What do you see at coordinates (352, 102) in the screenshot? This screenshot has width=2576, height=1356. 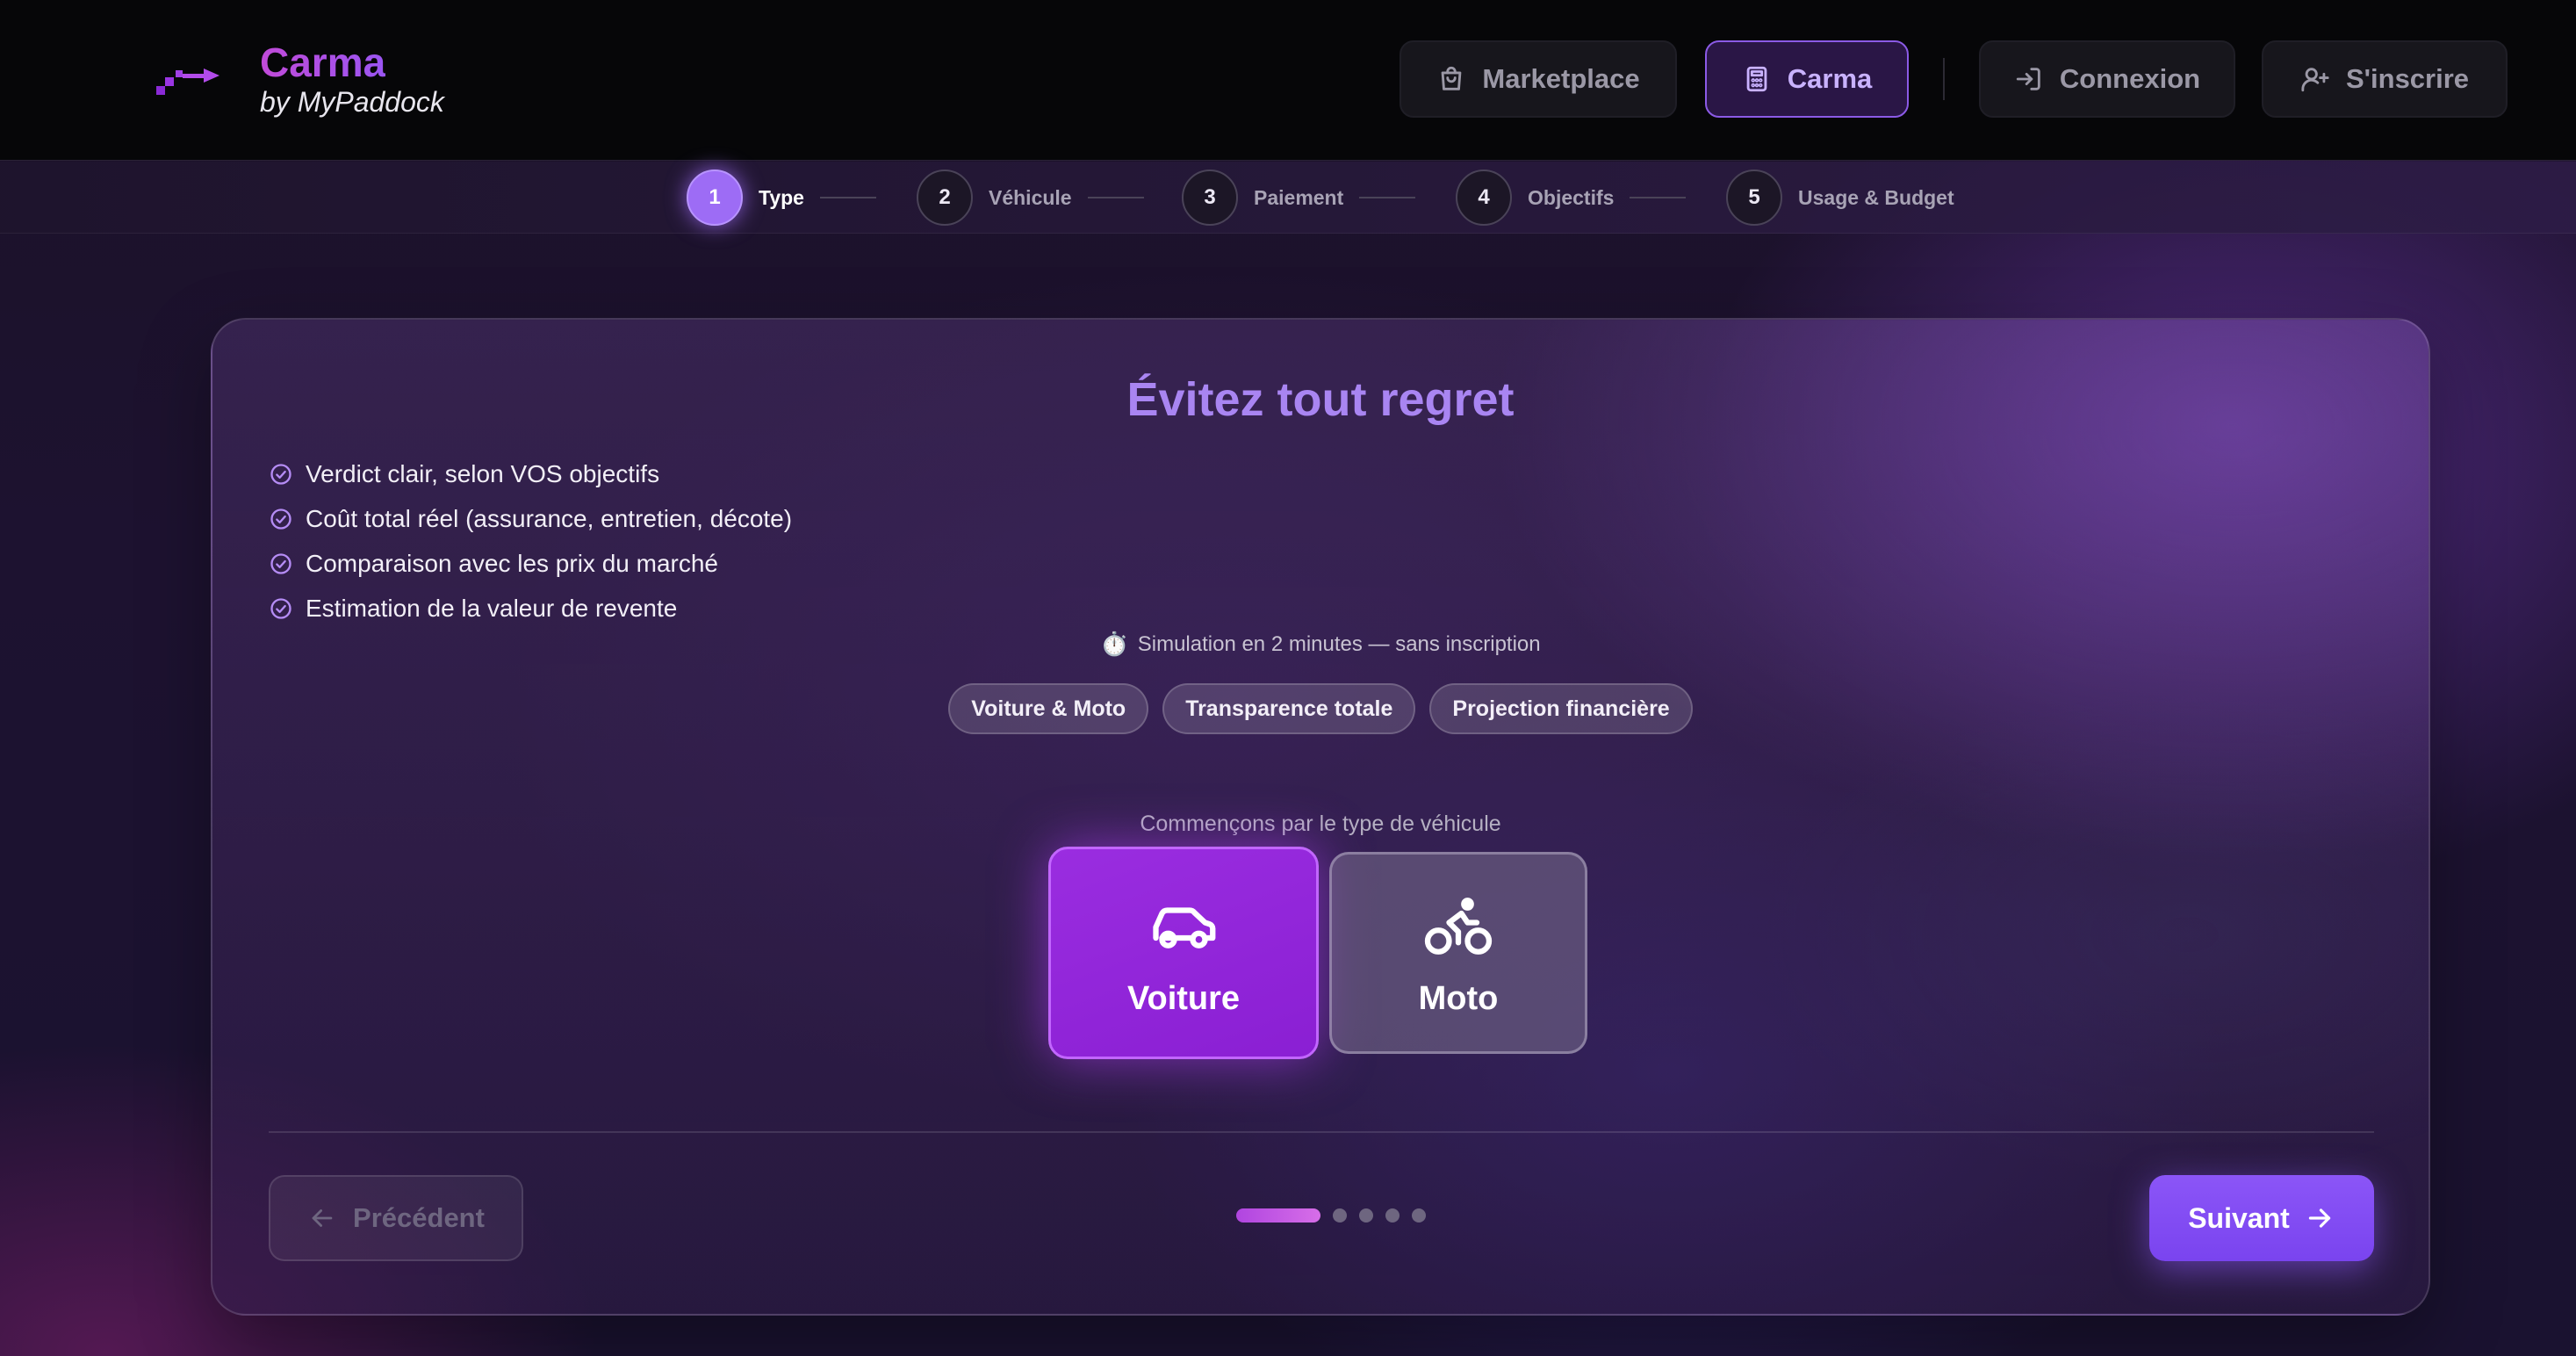 I see `brand-subtitle: by MyPaddock` at bounding box center [352, 102].